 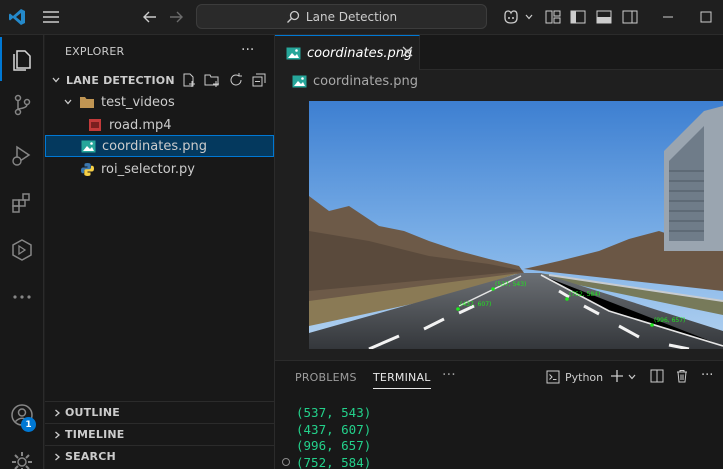 I want to click on tree-item-label: coordinates.png, so click(x=154, y=146).